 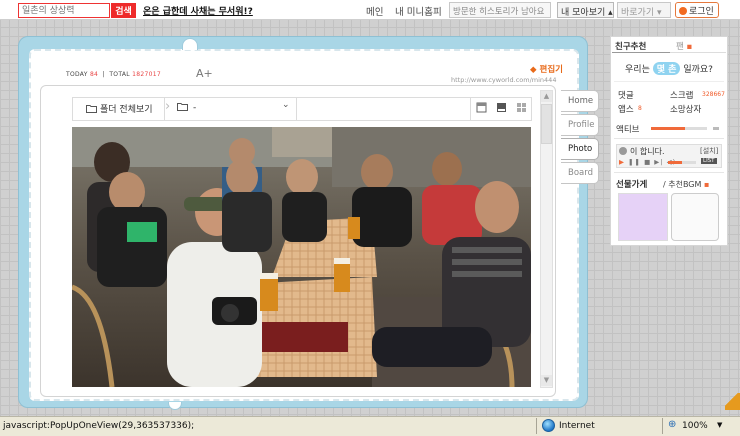 I want to click on single-view-icon, so click(x=481, y=107).